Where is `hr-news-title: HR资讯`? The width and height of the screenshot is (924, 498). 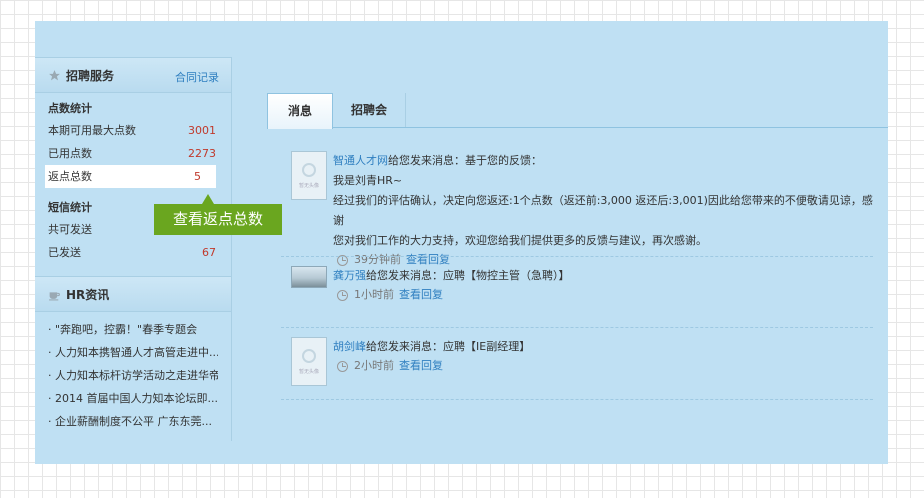
hr-news-title: HR资讯 is located at coordinates (88, 294).